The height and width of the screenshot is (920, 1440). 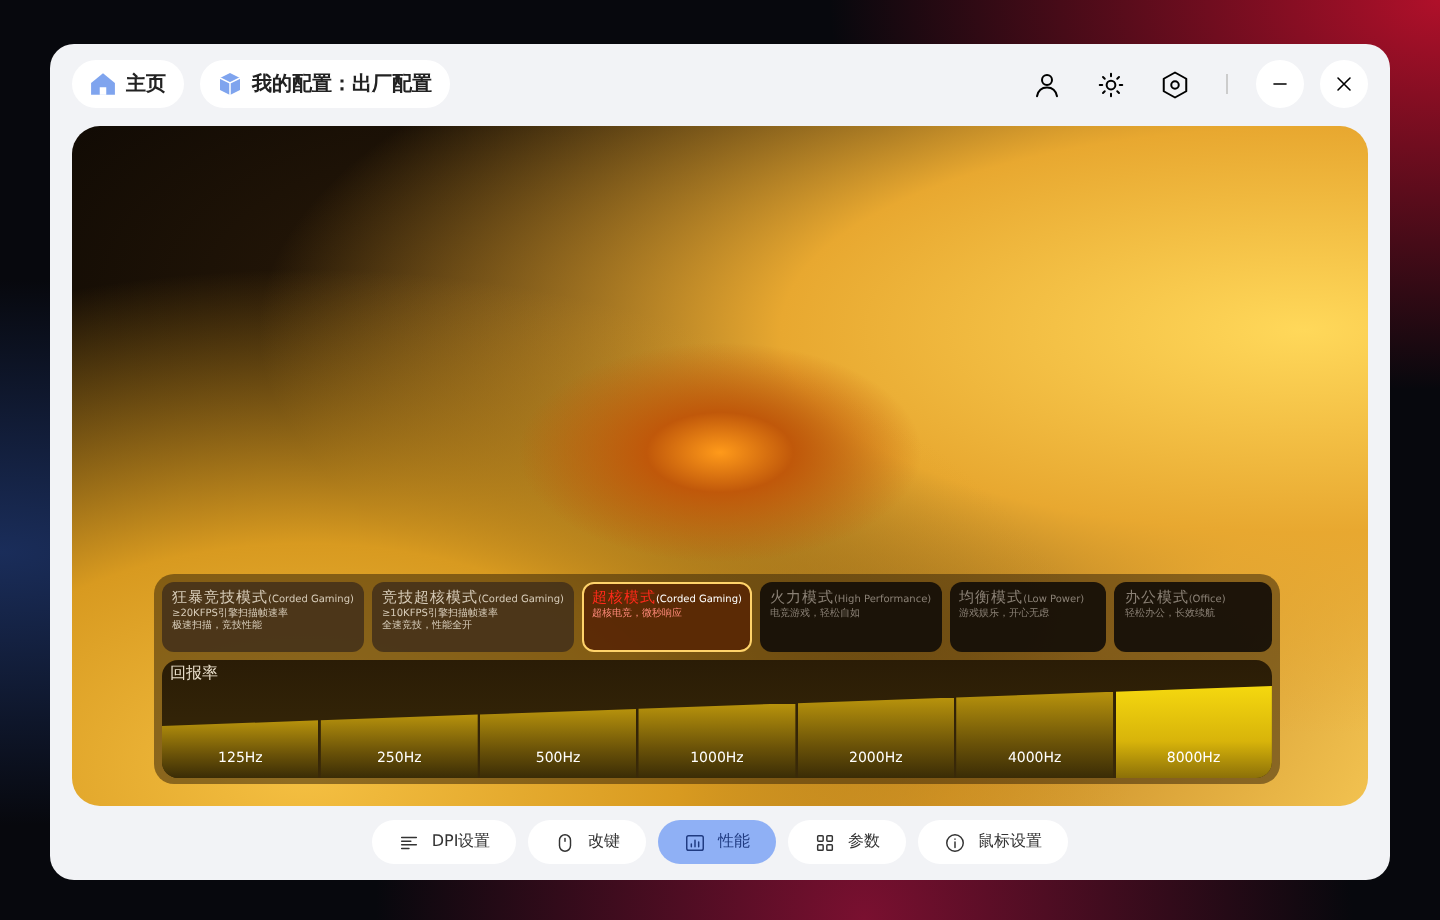 I want to click on home-button: 主页, so click(x=128, y=84).